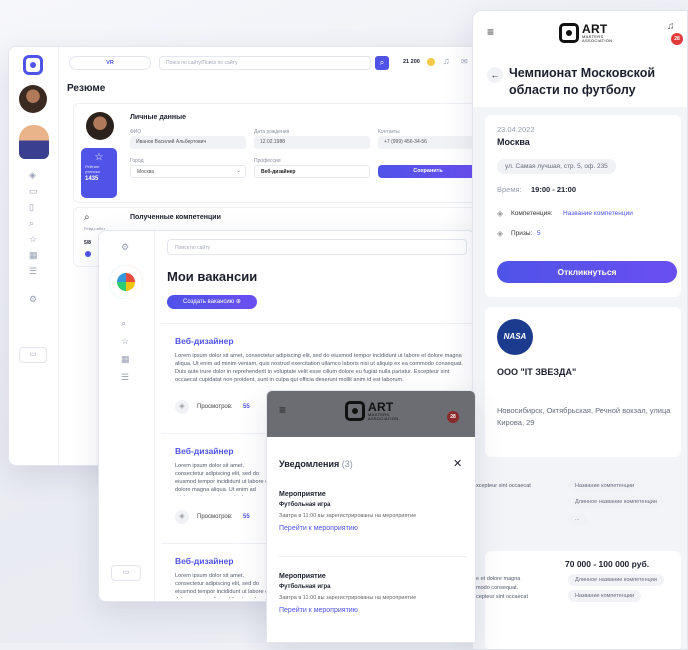 This screenshot has width=688, height=650. What do you see at coordinates (212, 302) in the screenshot?
I see `create-vacancy-button: Создать вакансию ⊕` at bounding box center [212, 302].